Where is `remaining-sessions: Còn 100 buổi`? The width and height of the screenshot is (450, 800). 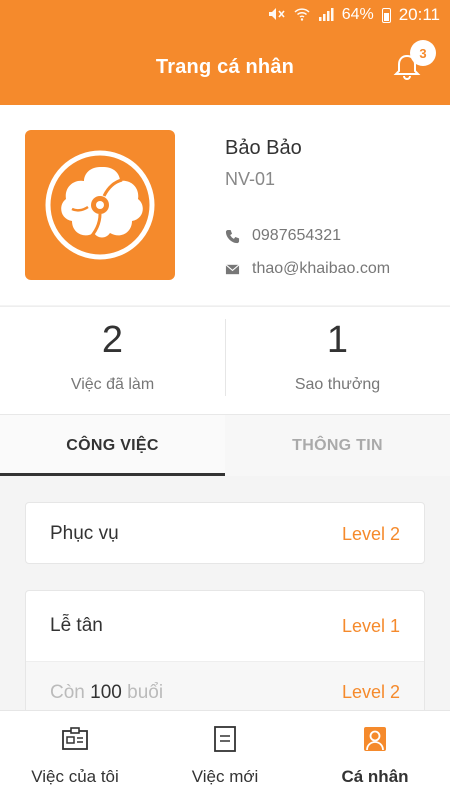
remaining-sessions: Còn 100 buổi is located at coordinates (107, 692).